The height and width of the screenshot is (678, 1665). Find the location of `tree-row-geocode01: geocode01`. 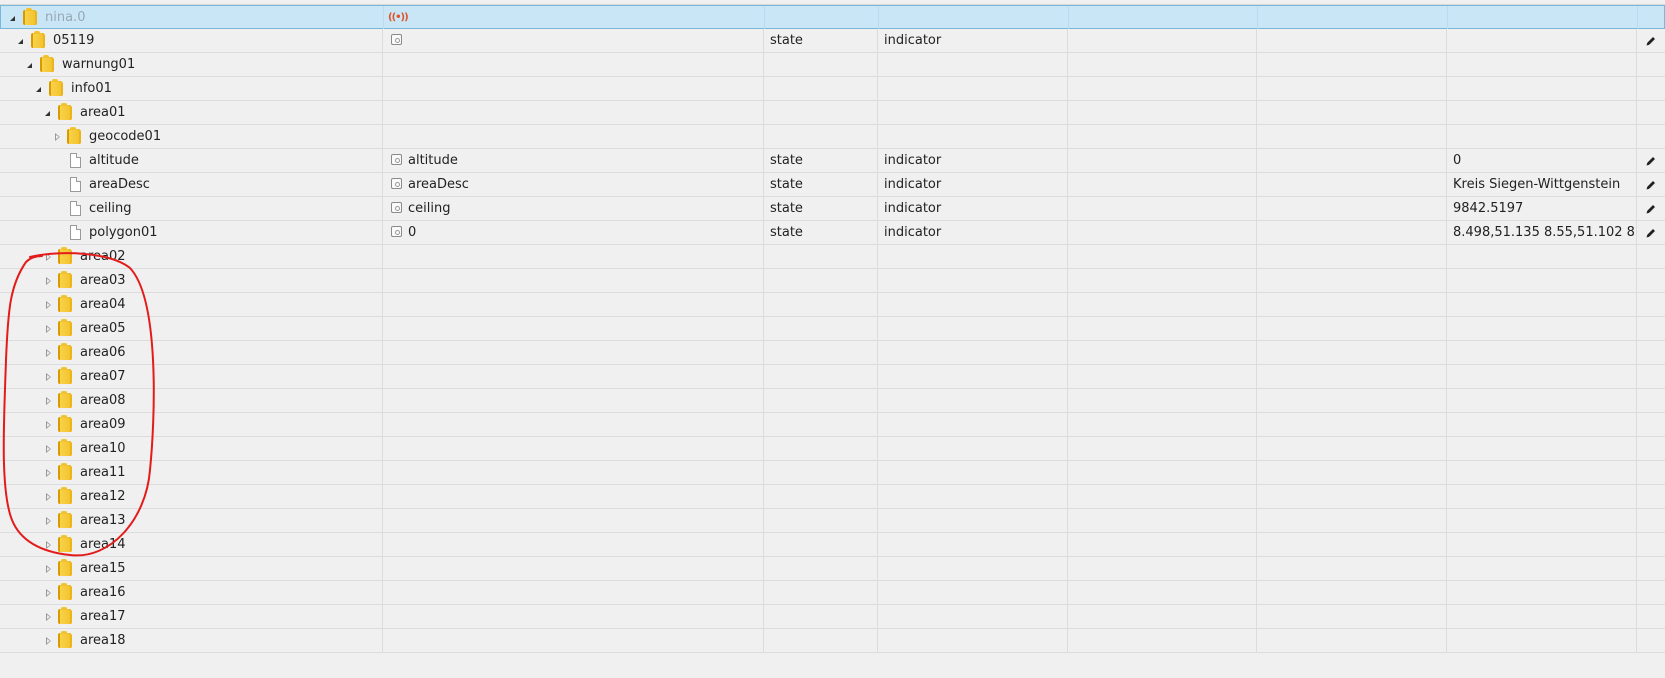

tree-row-geocode01: geocode01 is located at coordinates (832, 137).